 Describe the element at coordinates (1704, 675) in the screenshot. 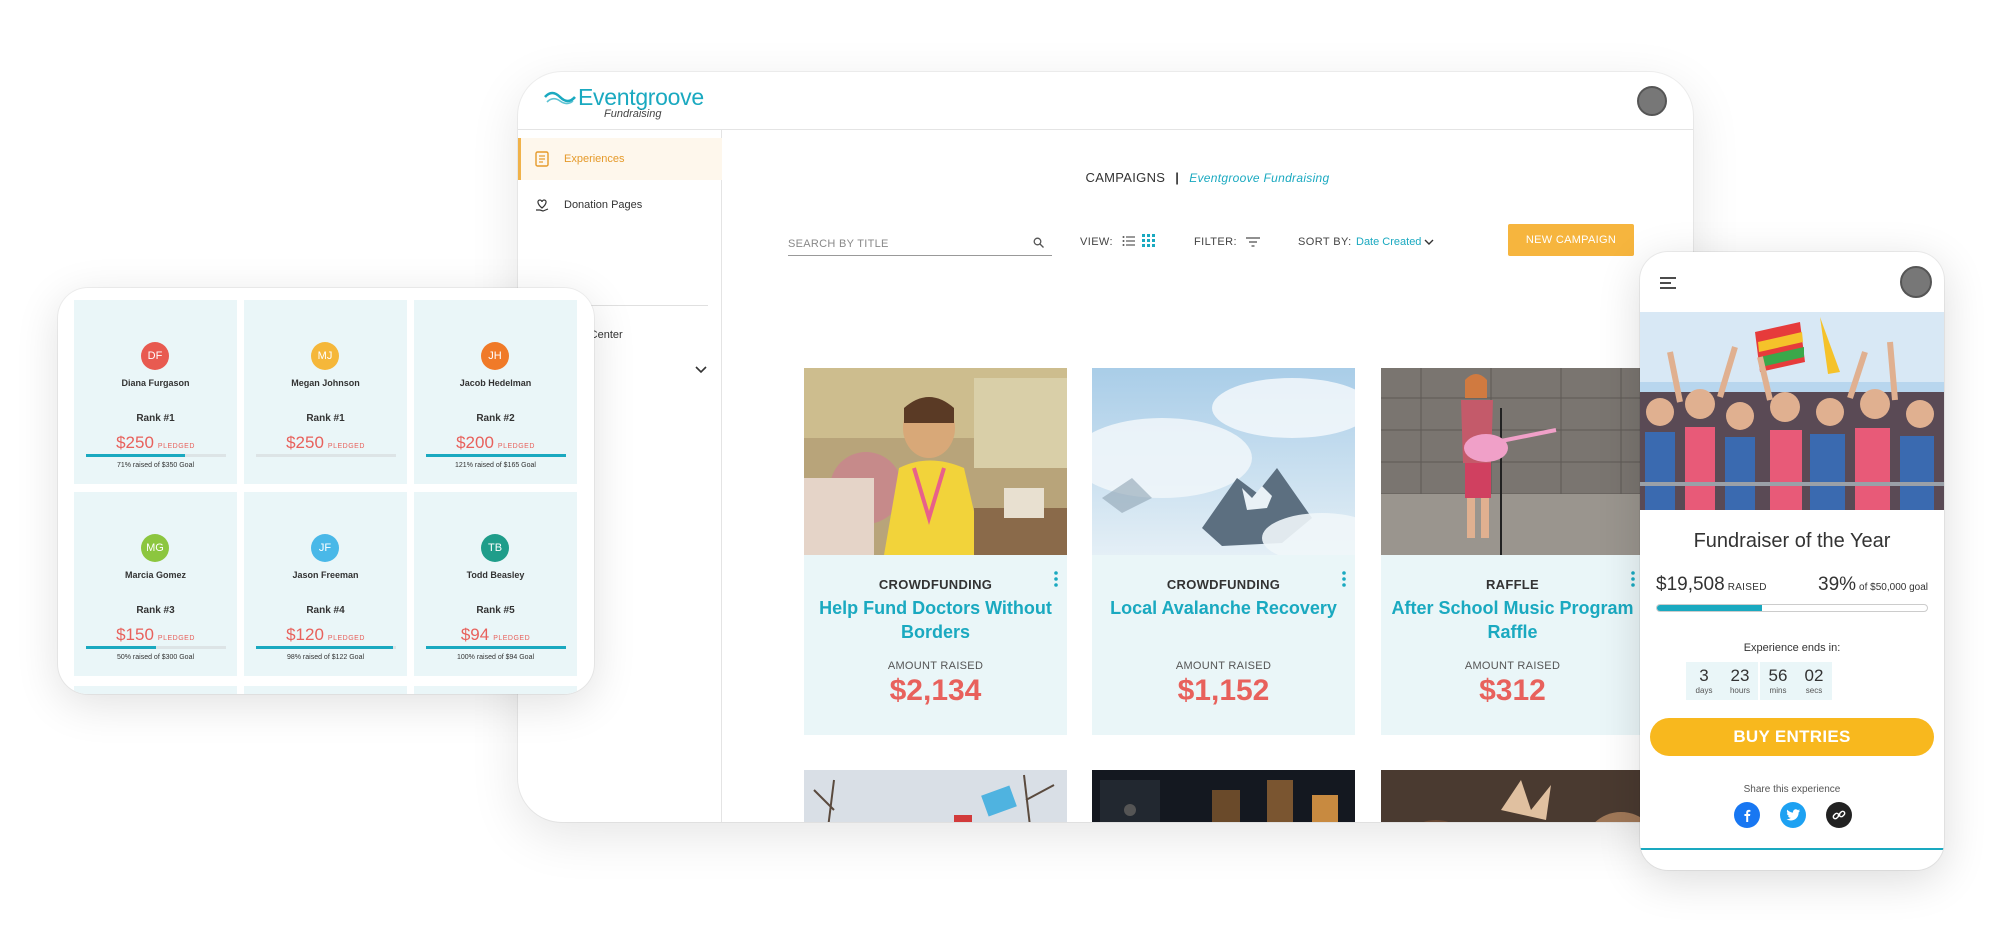

I see `countdown-value: 3` at that location.